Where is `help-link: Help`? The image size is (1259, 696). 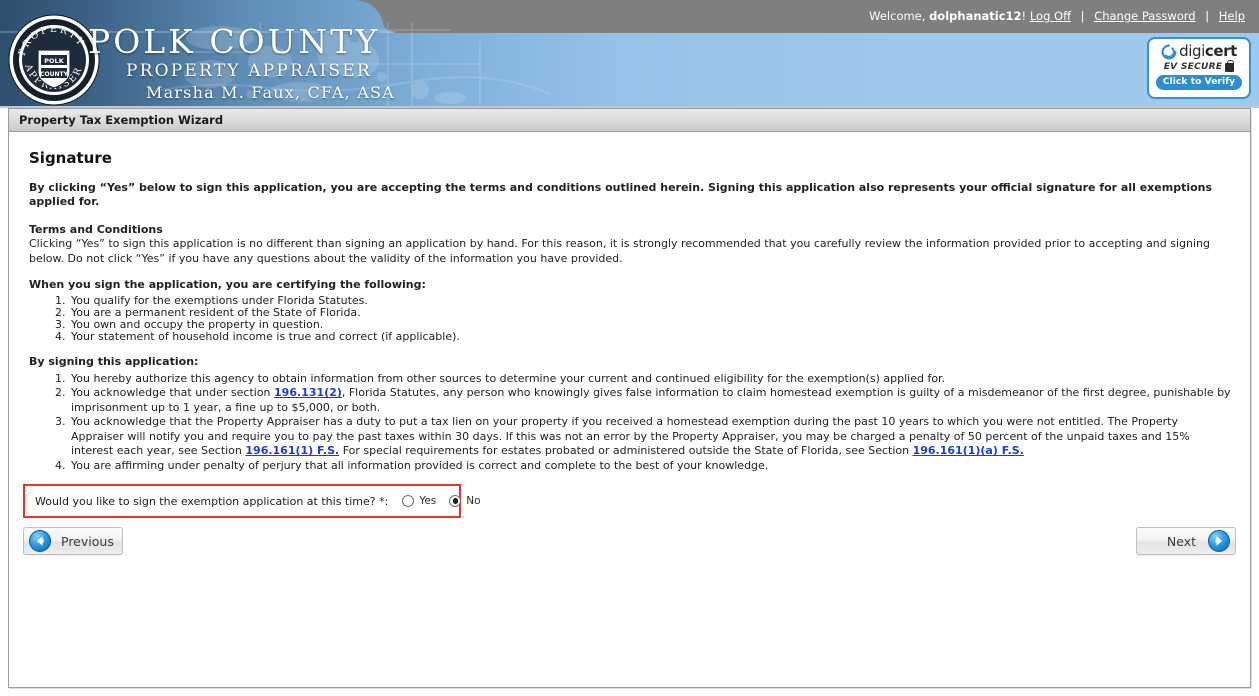 help-link: Help is located at coordinates (1232, 16).